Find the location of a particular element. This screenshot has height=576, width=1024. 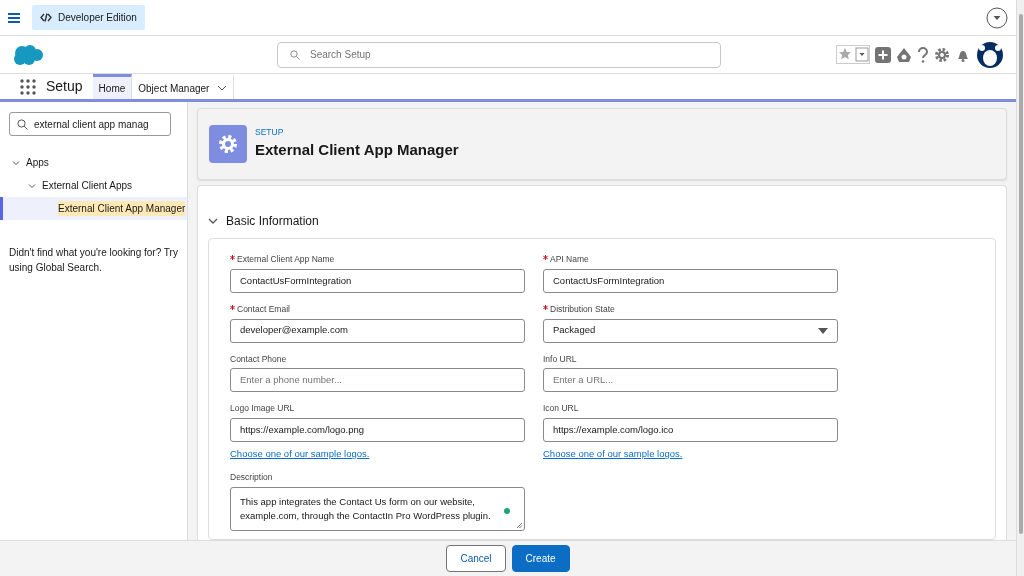

settings-icon is located at coordinates (942, 54).